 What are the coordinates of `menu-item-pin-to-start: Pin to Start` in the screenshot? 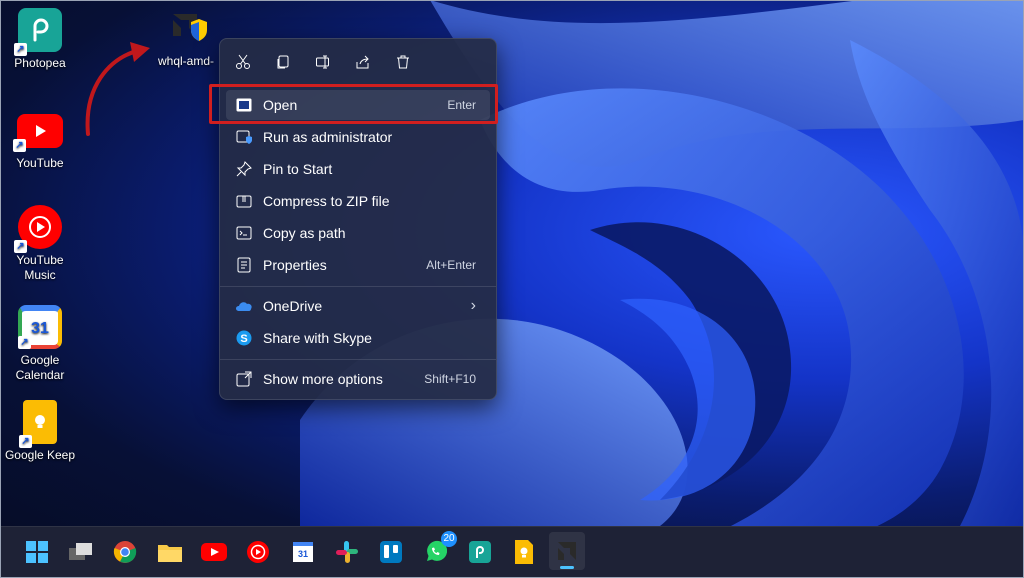 It's located at (358, 169).